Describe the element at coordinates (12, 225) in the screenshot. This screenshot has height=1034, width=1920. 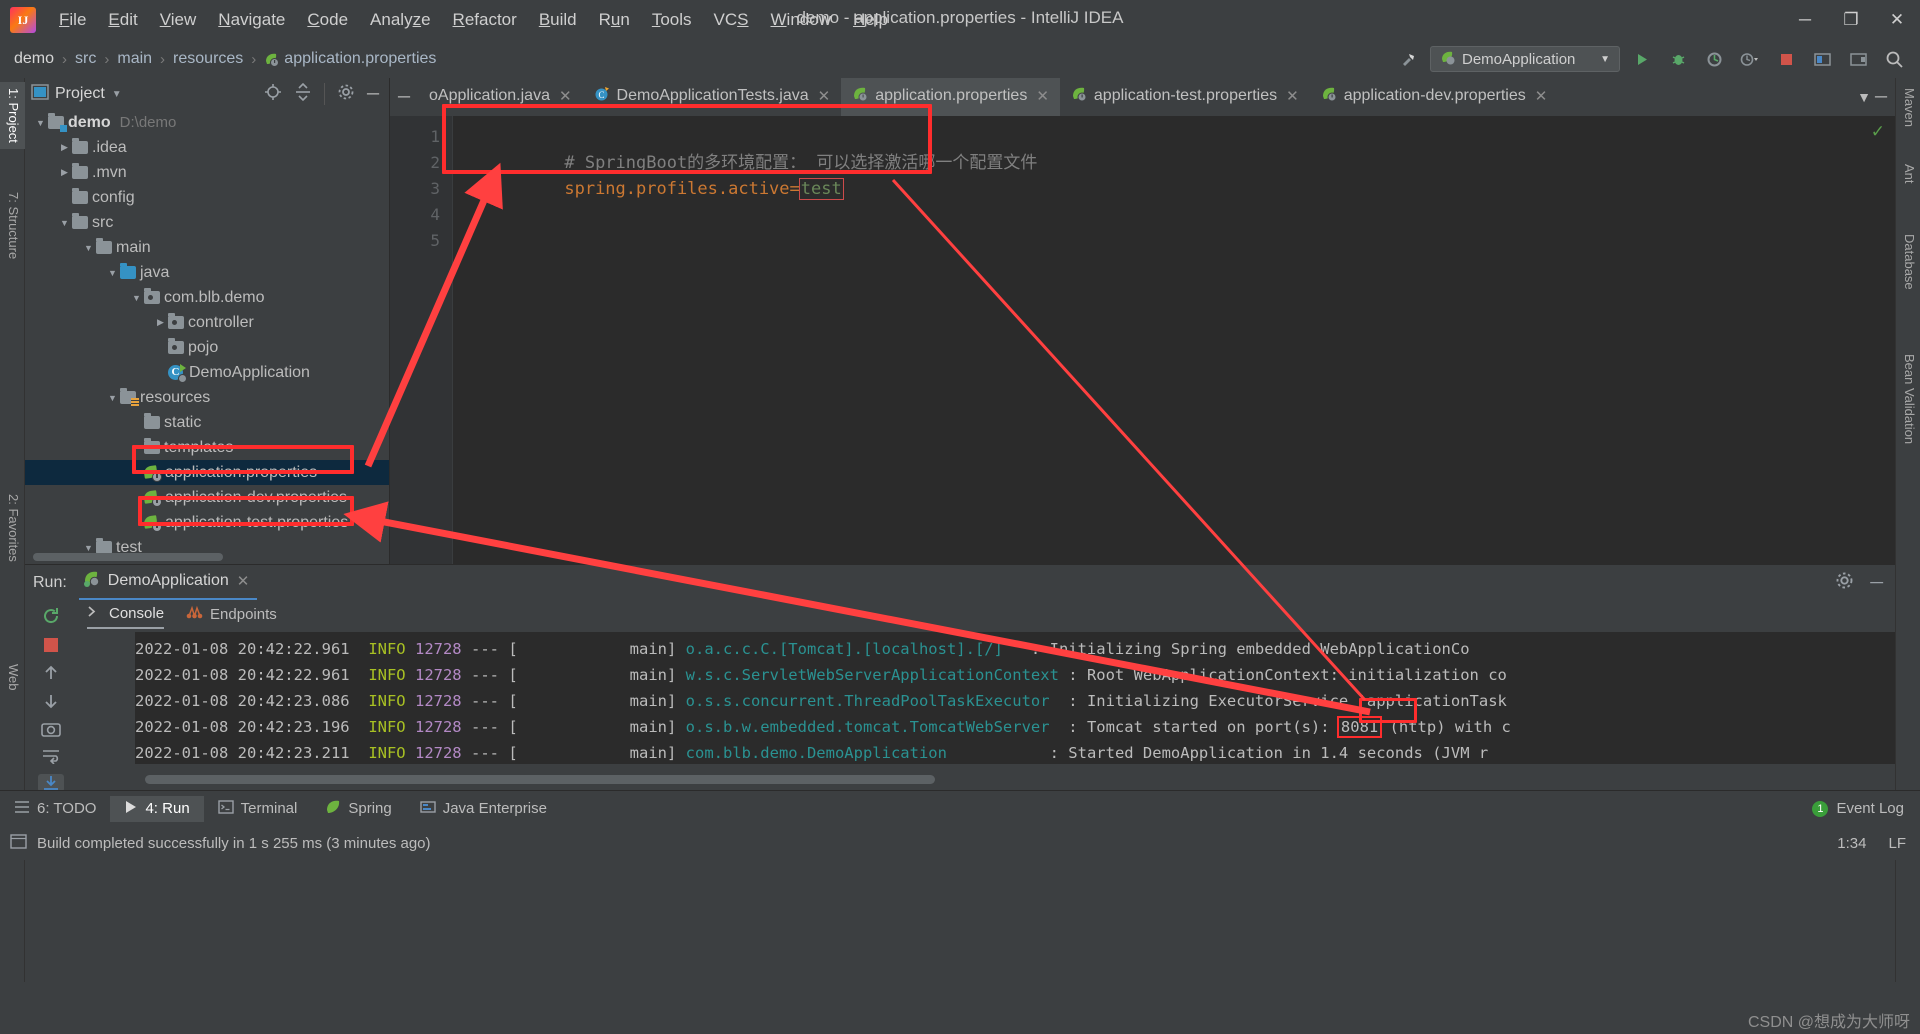
I see `tool-tab-structure: 7: Structure` at that location.